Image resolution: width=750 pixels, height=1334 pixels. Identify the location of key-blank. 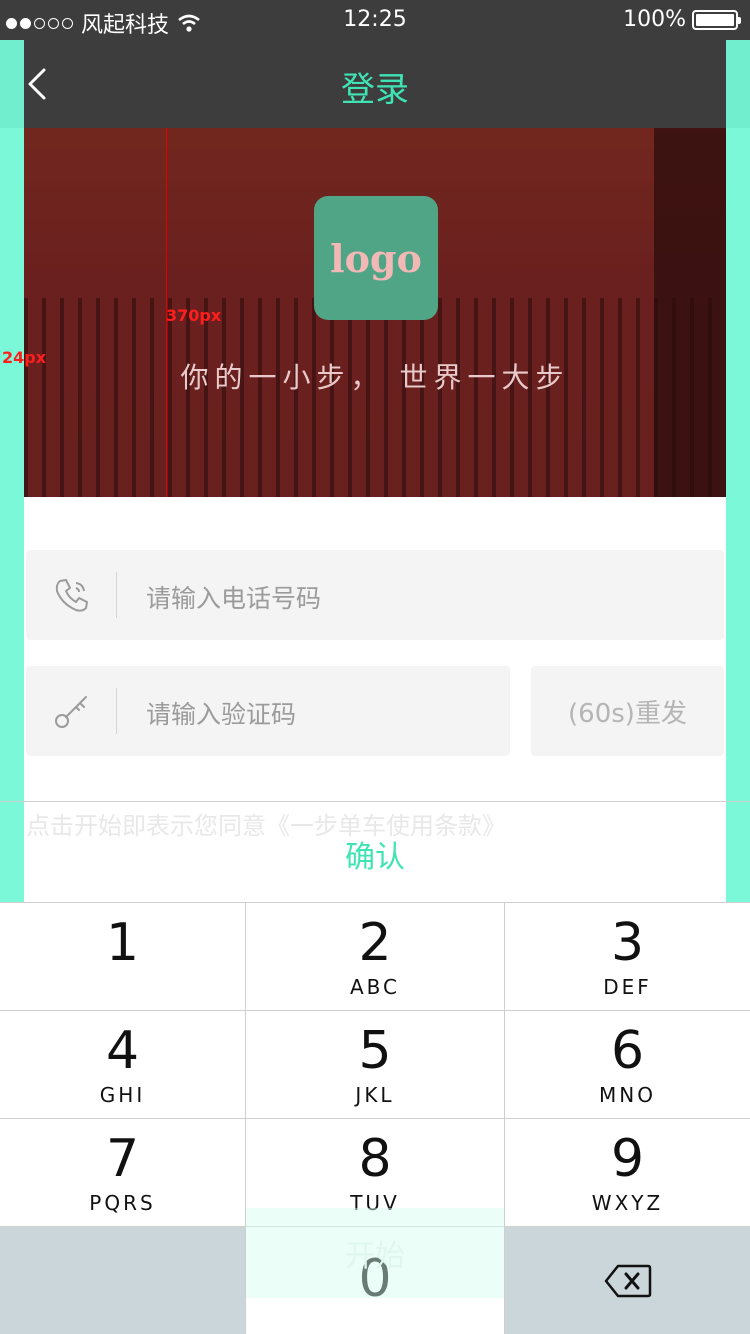
(123, 1280).